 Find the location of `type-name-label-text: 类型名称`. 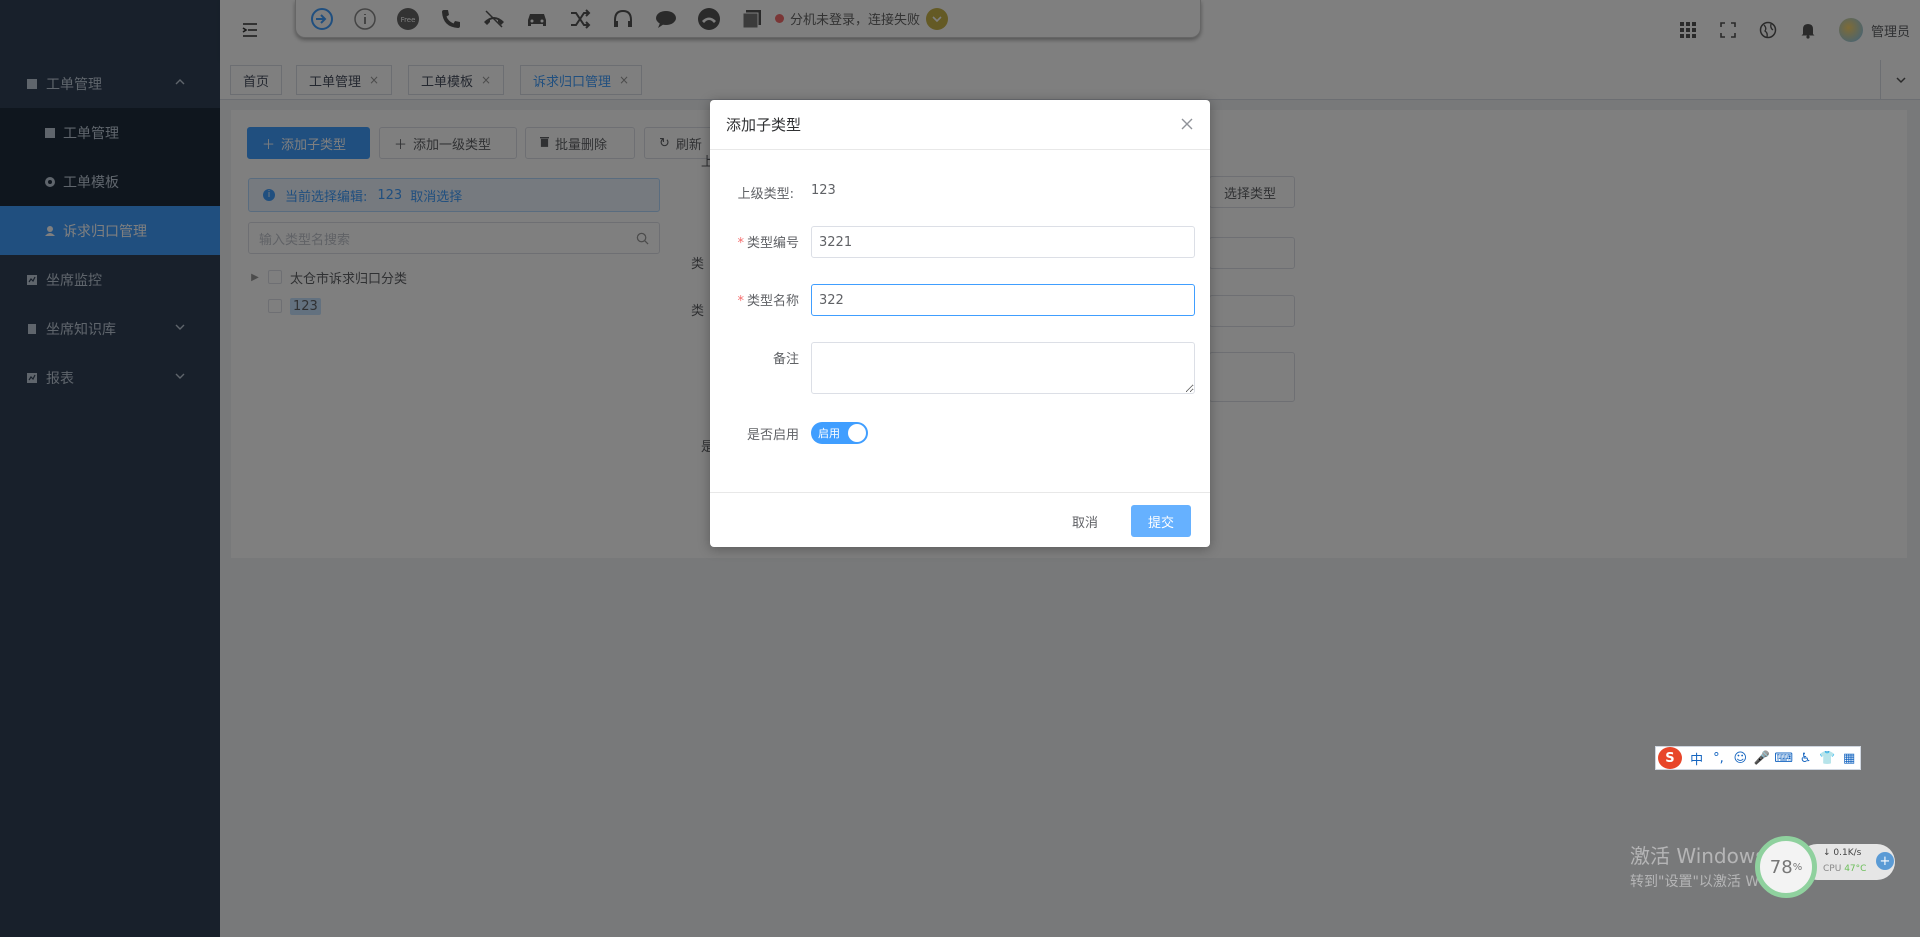

type-name-label-text: 类型名称 is located at coordinates (772, 301).